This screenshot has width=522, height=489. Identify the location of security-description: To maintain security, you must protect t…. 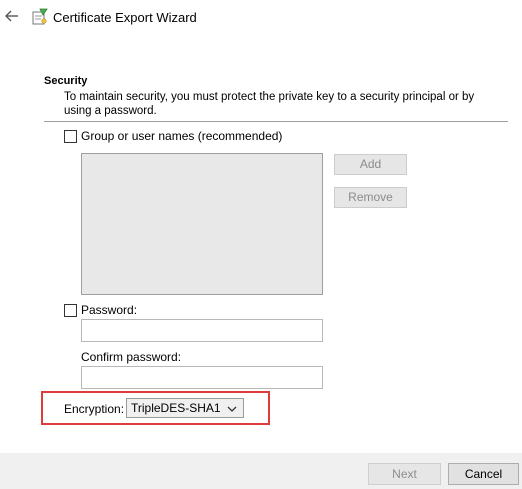
(269, 104).